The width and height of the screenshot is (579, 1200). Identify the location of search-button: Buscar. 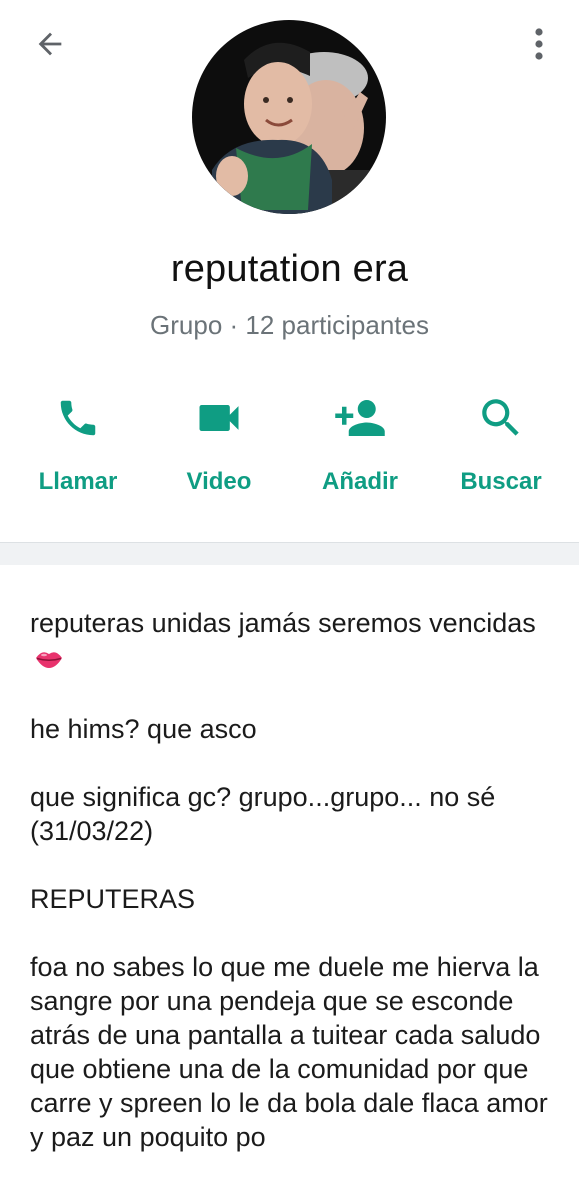
(501, 450).